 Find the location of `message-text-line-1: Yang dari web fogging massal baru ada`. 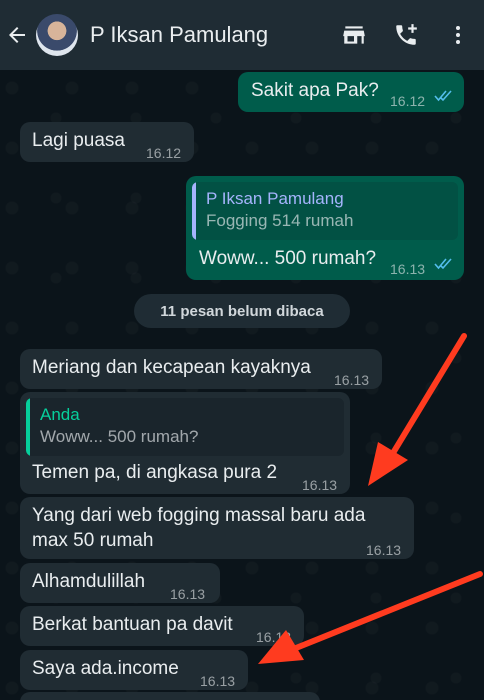

message-text-line-1: Yang dari web fogging massal baru ada is located at coordinates (199, 515).